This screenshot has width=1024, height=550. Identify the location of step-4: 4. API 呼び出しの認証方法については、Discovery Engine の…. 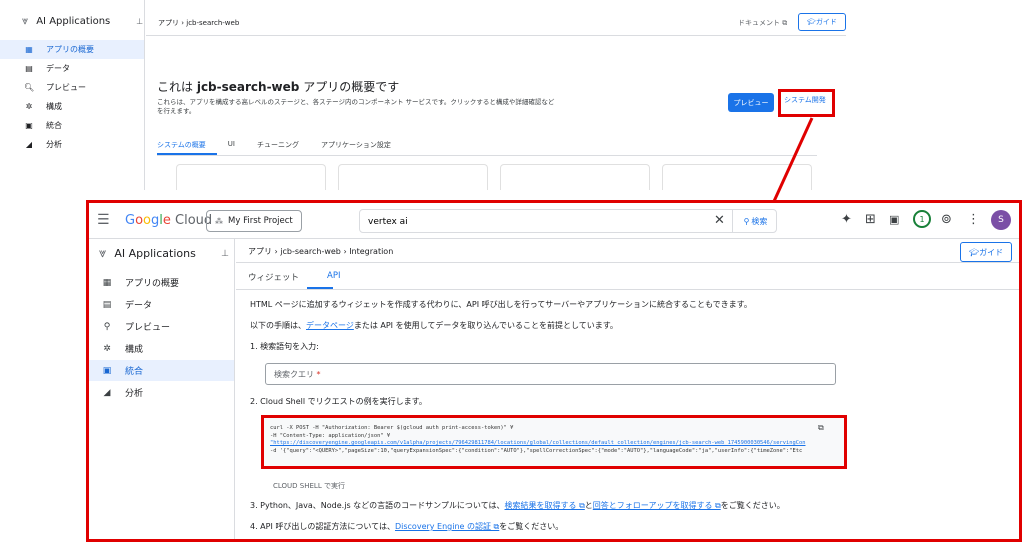
(407, 526).